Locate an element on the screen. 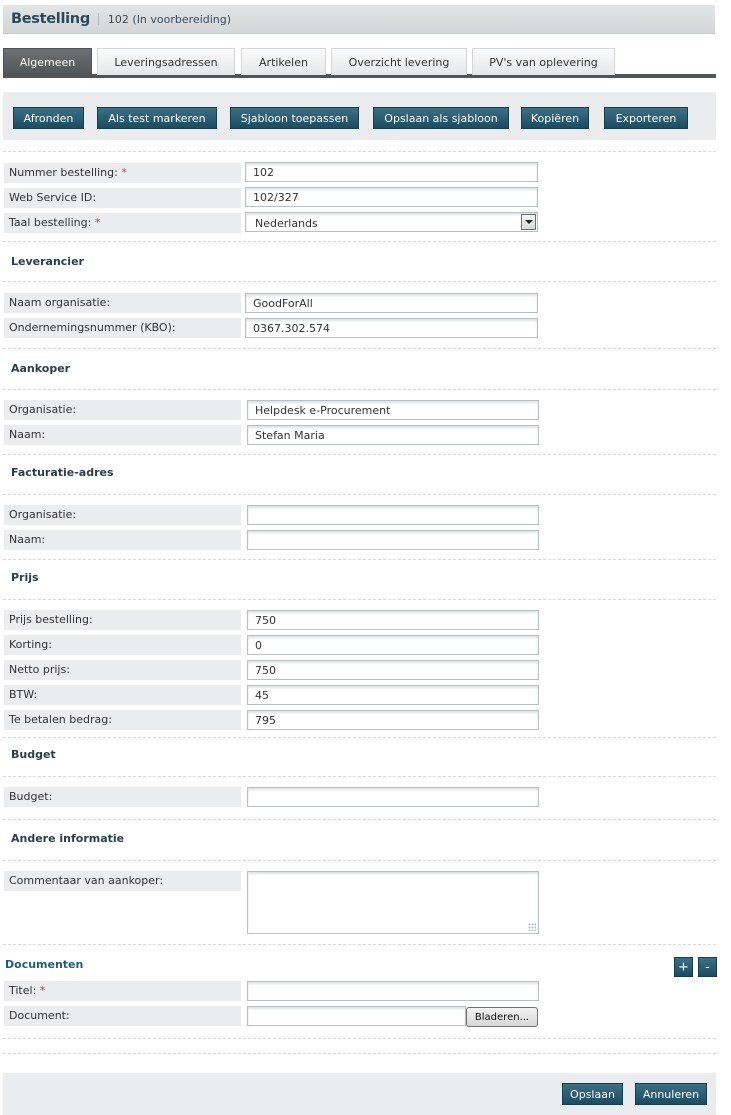 The height and width of the screenshot is (1115, 731). section-heading-documenten: Documenten is located at coordinates (44, 964).